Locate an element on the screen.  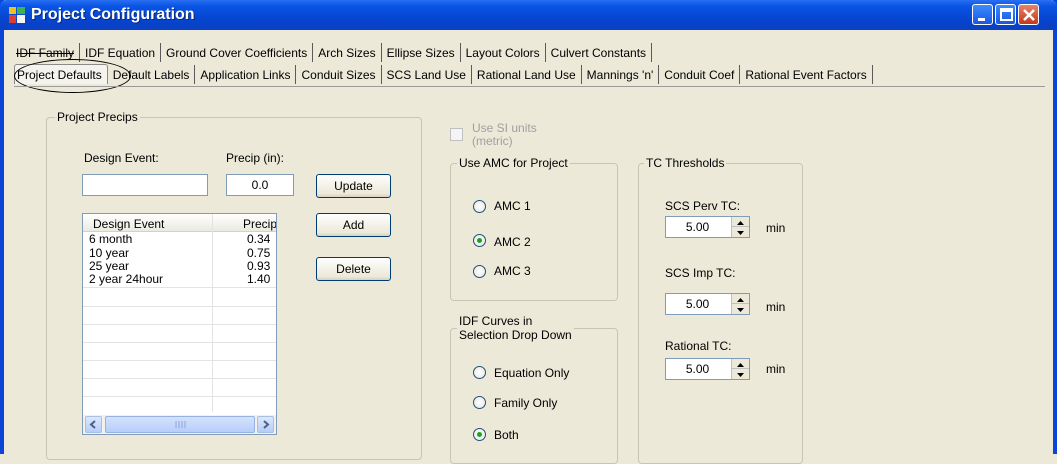
window-title: Project Configuration is located at coordinates (113, 14).